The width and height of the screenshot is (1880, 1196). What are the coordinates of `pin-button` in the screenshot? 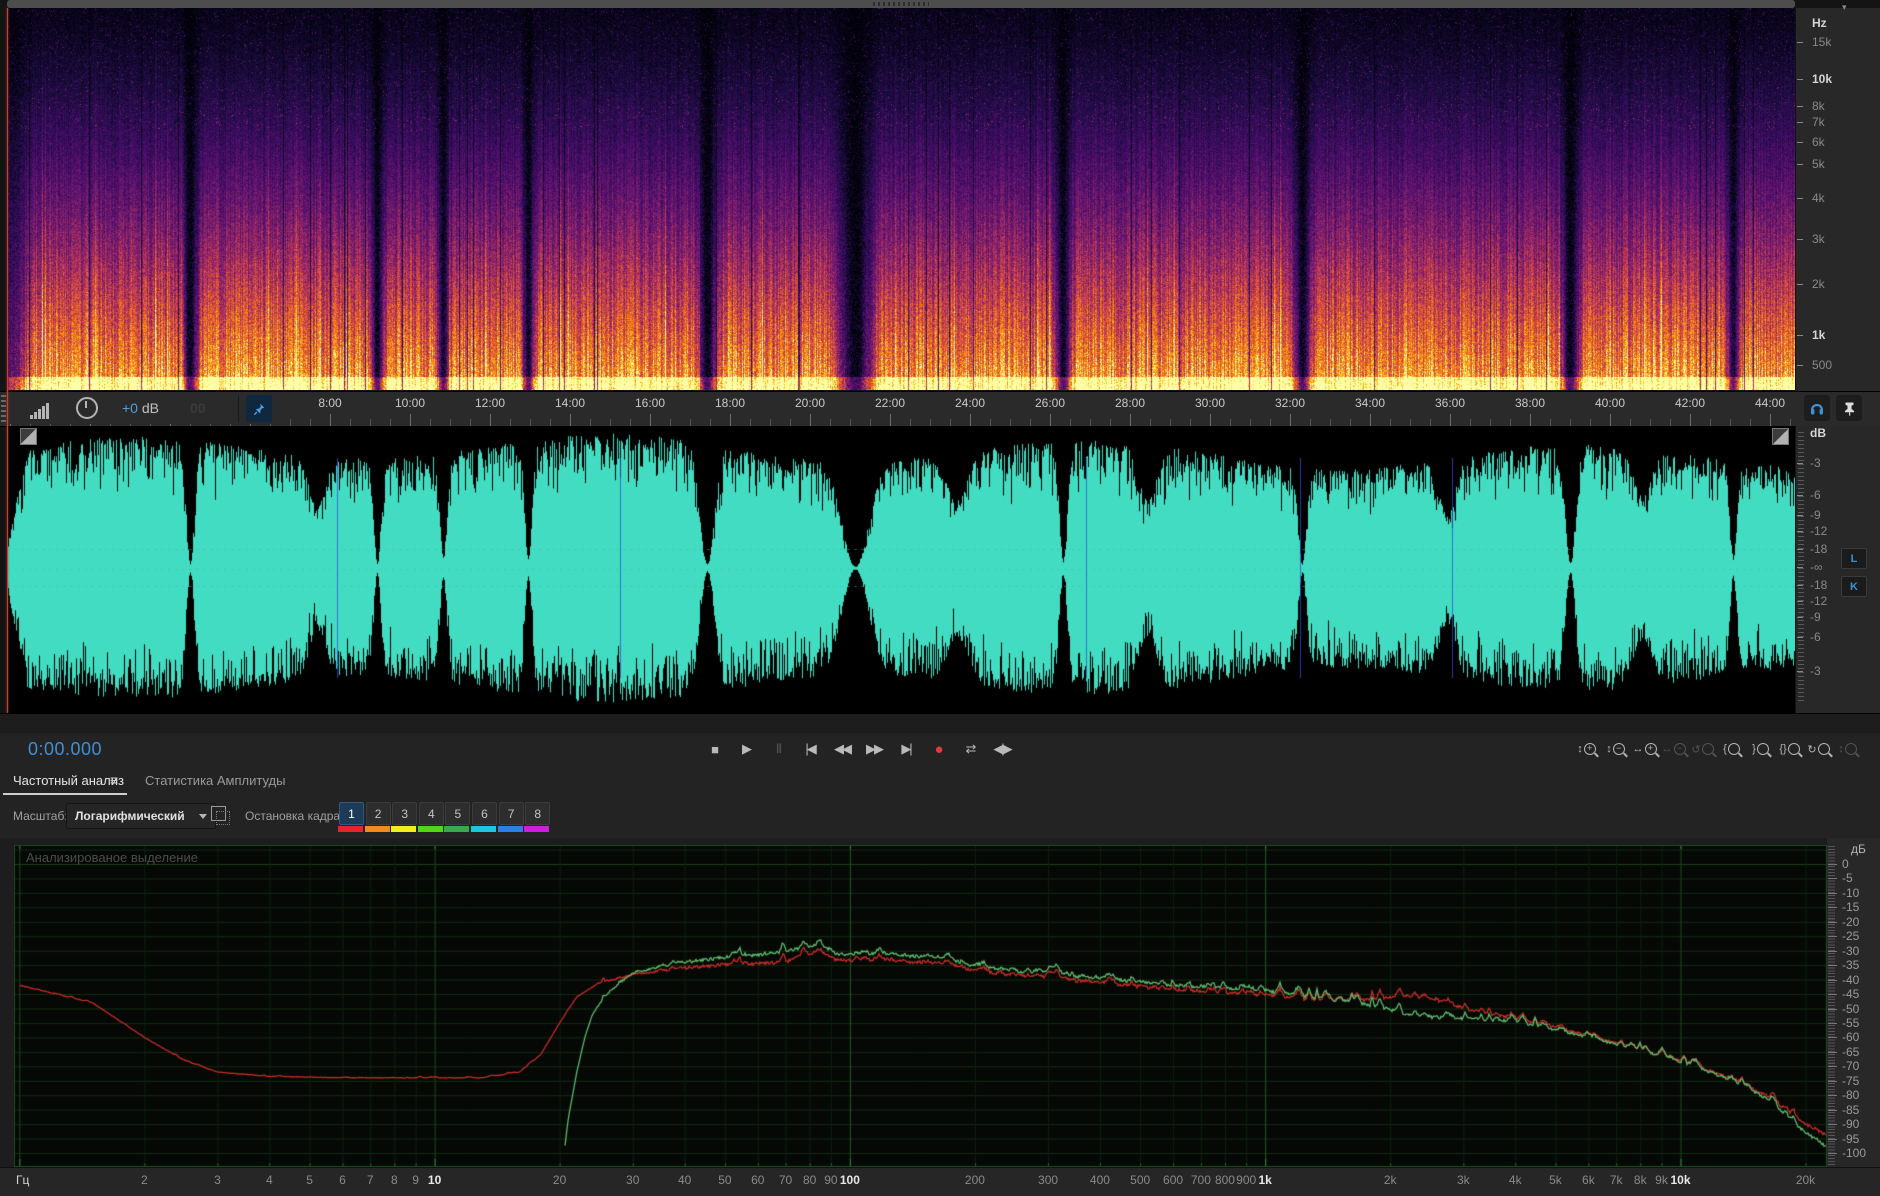 It's located at (259, 408).